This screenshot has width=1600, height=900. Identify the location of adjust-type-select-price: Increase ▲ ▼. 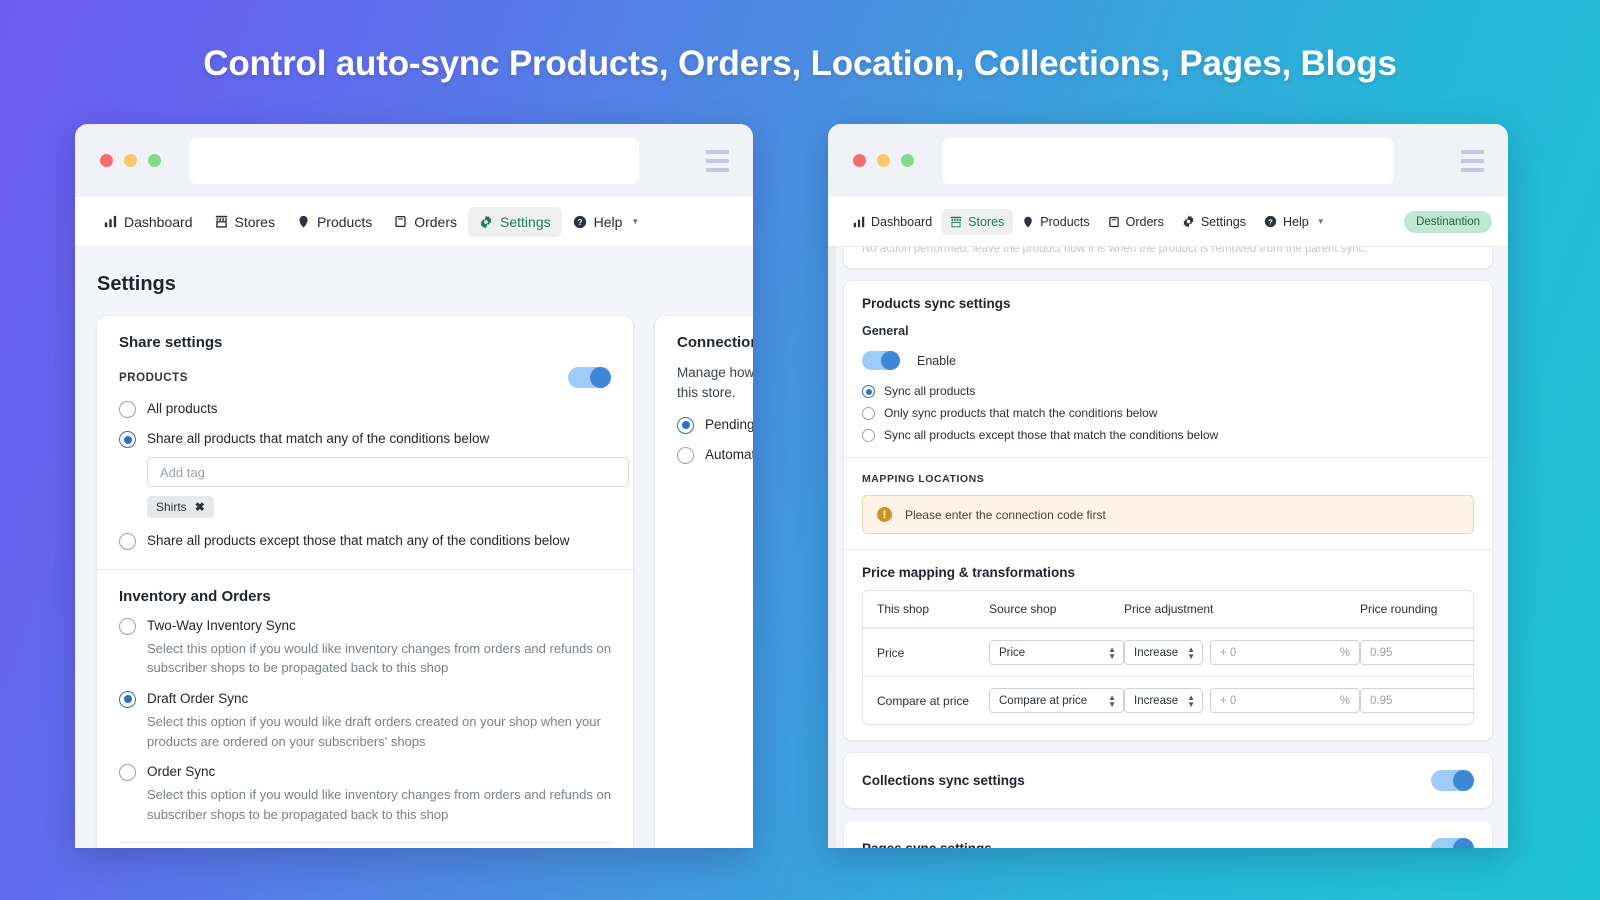
(1163, 652).